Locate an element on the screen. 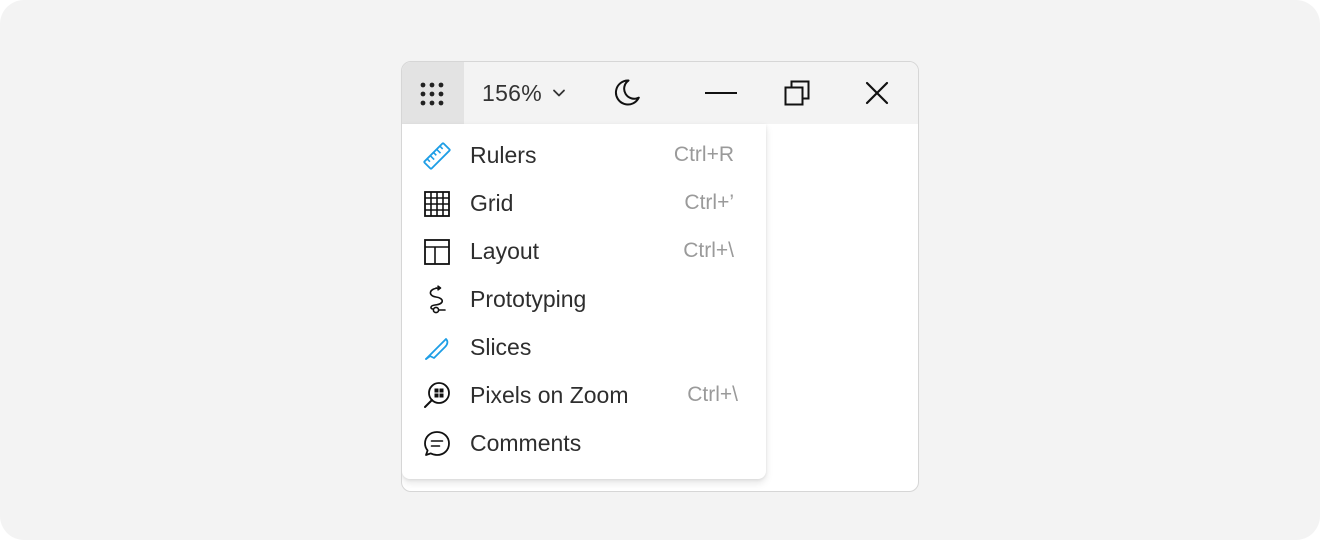 The image size is (1320, 540). menu-item-slices: Slices is located at coordinates (584, 347).